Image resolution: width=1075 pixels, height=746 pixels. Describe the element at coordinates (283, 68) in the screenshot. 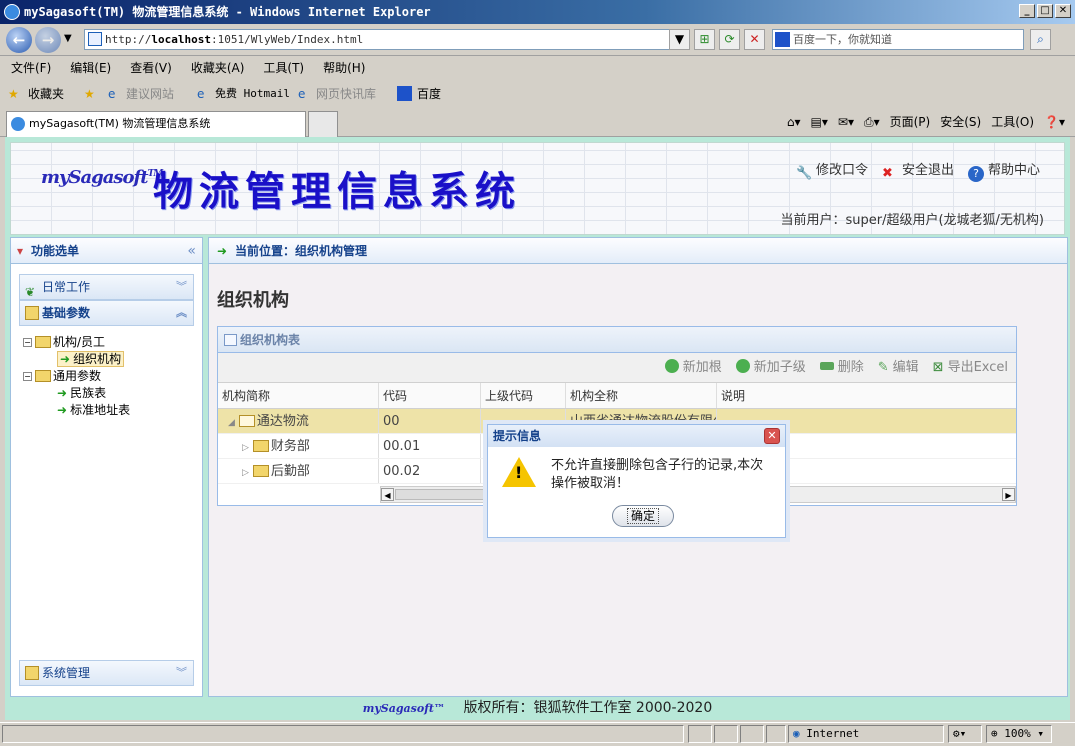

I see `menu-tools: 工具(T)` at that location.